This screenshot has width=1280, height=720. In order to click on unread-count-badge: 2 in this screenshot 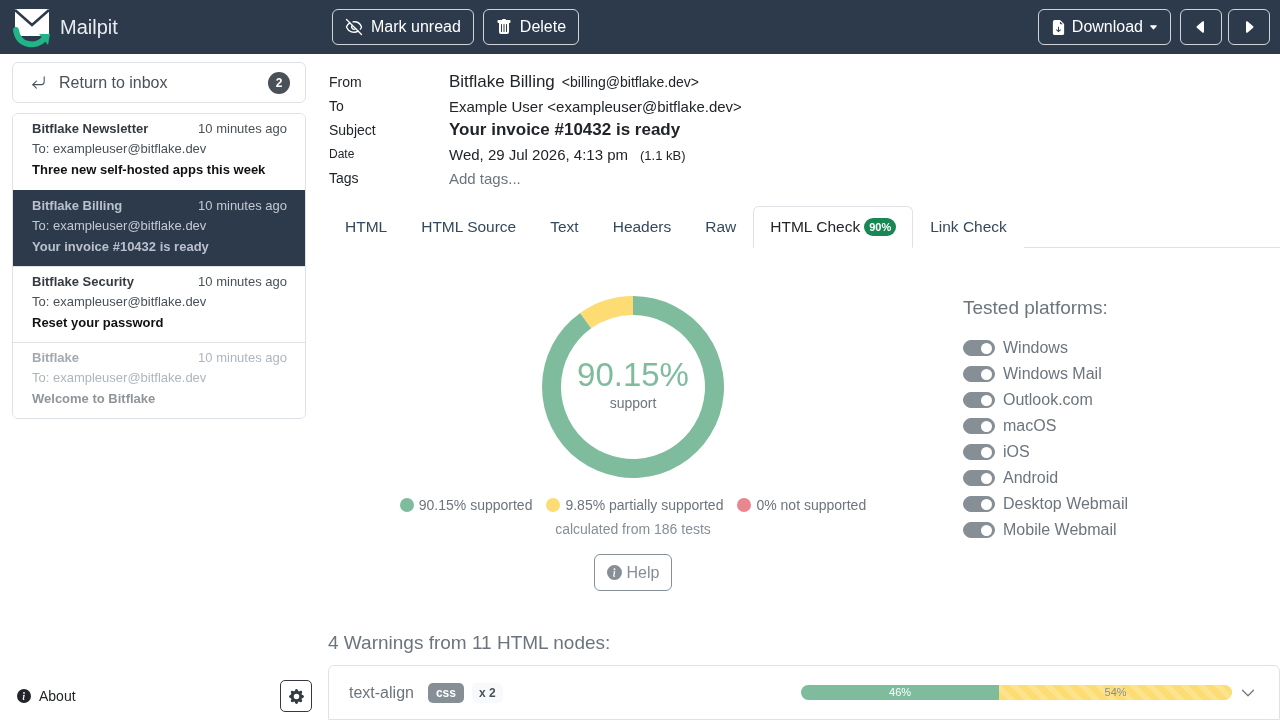, I will do `click(279, 82)`.